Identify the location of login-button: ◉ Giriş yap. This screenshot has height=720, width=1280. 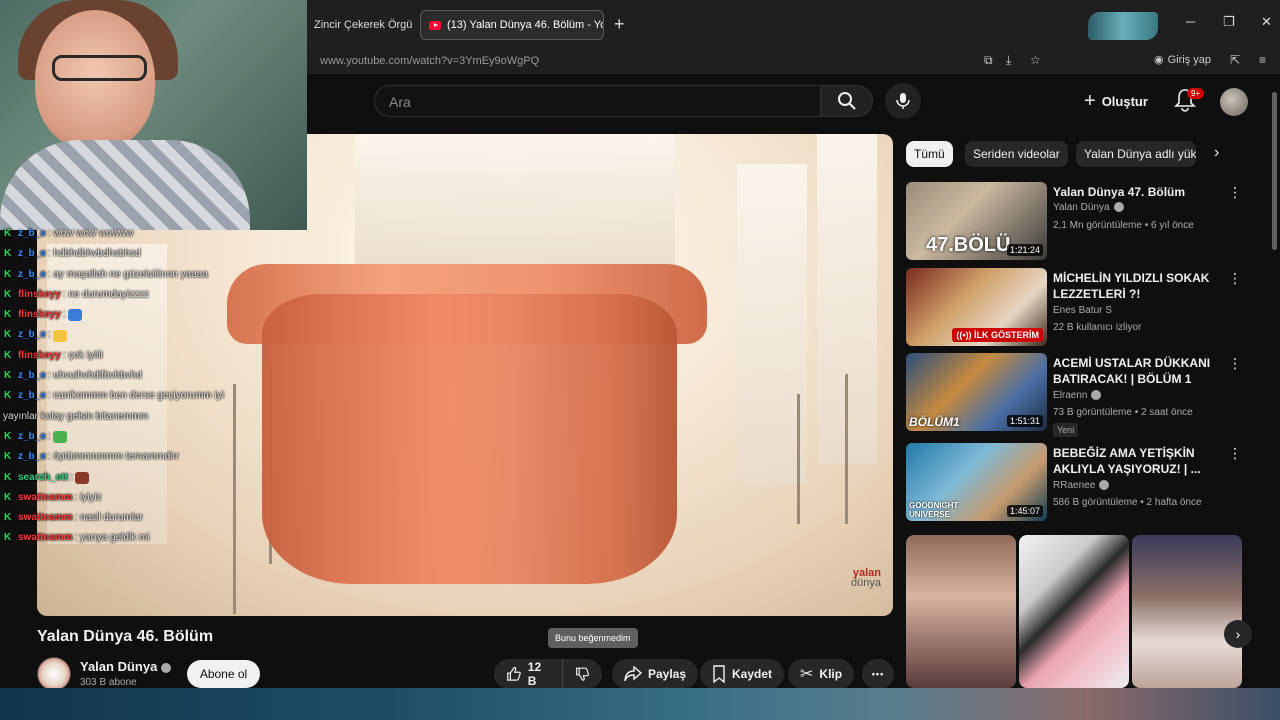
(1182, 60).